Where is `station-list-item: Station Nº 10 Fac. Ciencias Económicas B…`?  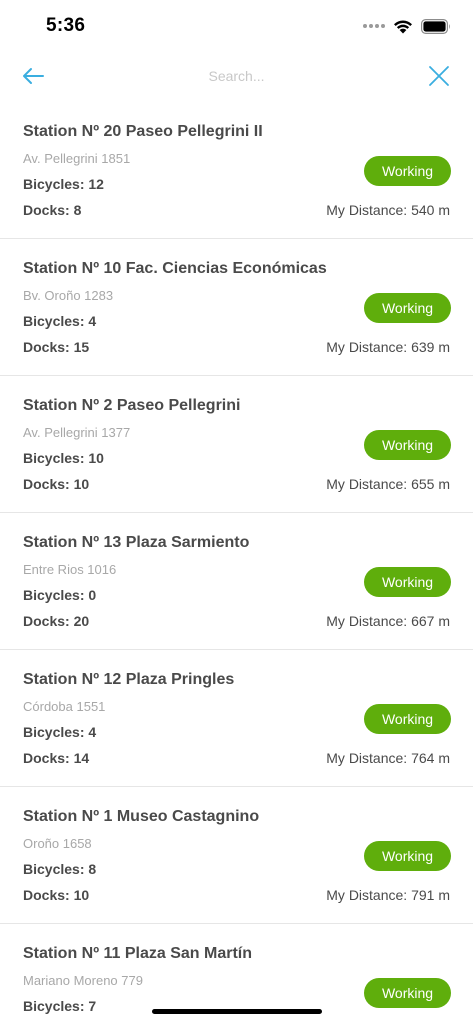
station-list-item: Station Nº 10 Fac. Ciencias Económicas B… is located at coordinates (236, 307).